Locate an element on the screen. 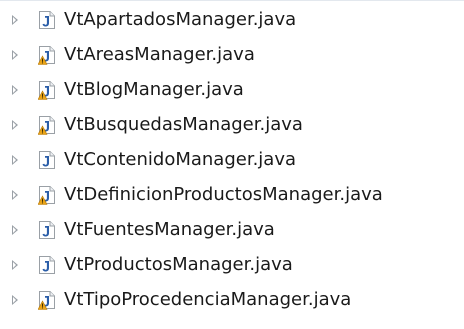 The image size is (464, 329). file-name: VtApartadosManager.java is located at coordinates (180, 19).